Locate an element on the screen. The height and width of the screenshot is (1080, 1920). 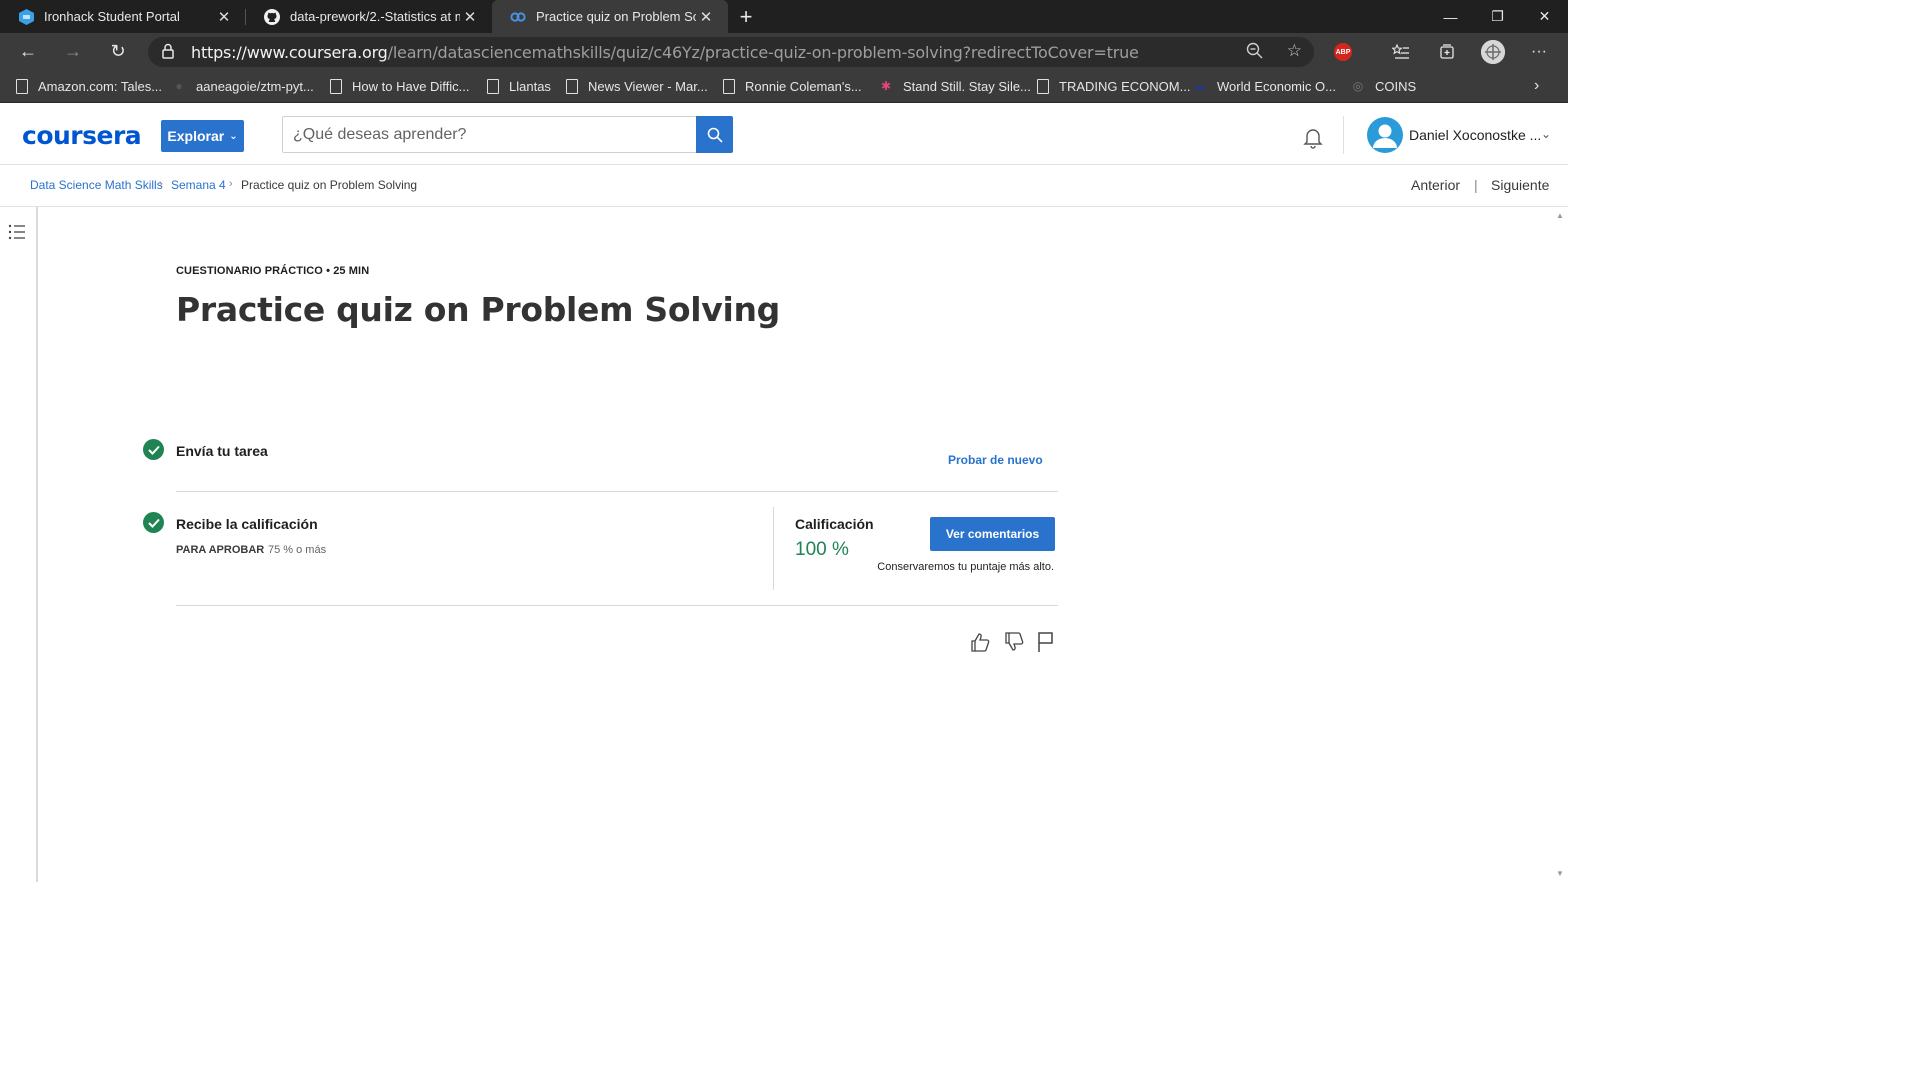
search-icon is located at coordinates (715, 135).